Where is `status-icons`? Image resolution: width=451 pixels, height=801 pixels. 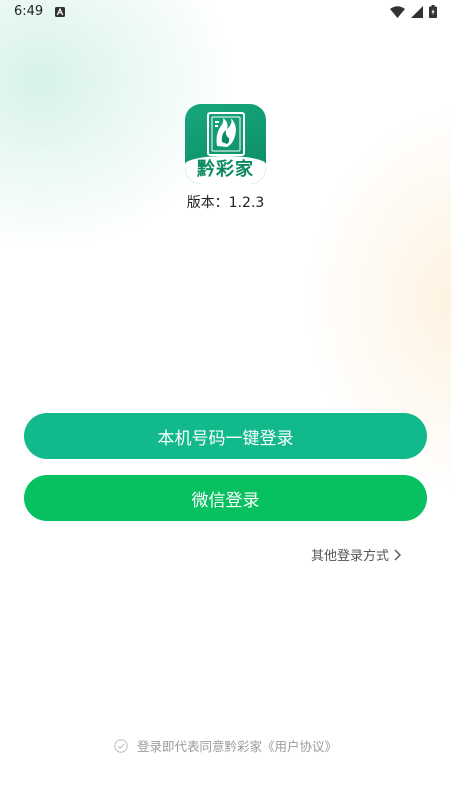 status-icons is located at coordinates (413, 11).